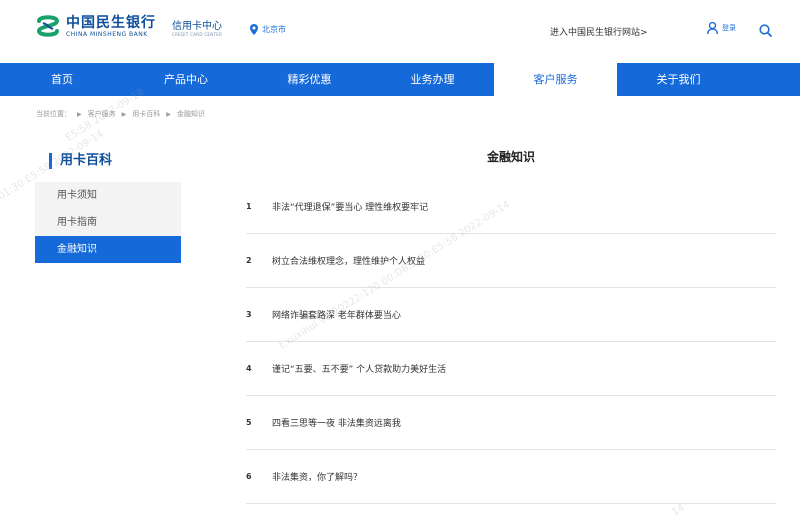 This screenshot has width=800, height=522. What do you see at coordinates (336, 314) in the screenshot?
I see `article-title-link: 网络诈骗套路深 老年群体要当心` at bounding box center [336, 314].